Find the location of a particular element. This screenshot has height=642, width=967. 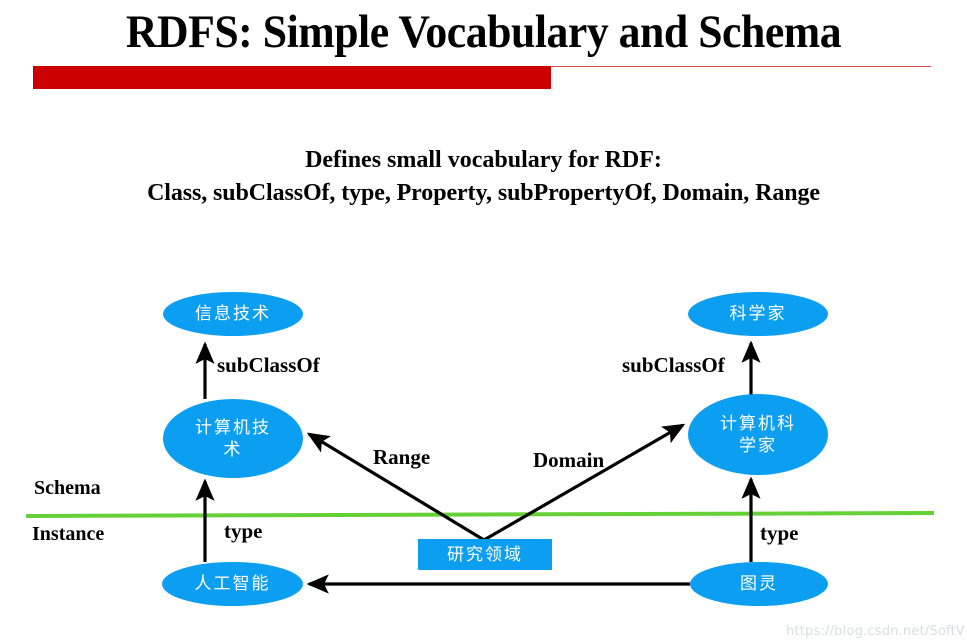

node-research-field-label: 研究领域 is located at coordinates (485, 554).